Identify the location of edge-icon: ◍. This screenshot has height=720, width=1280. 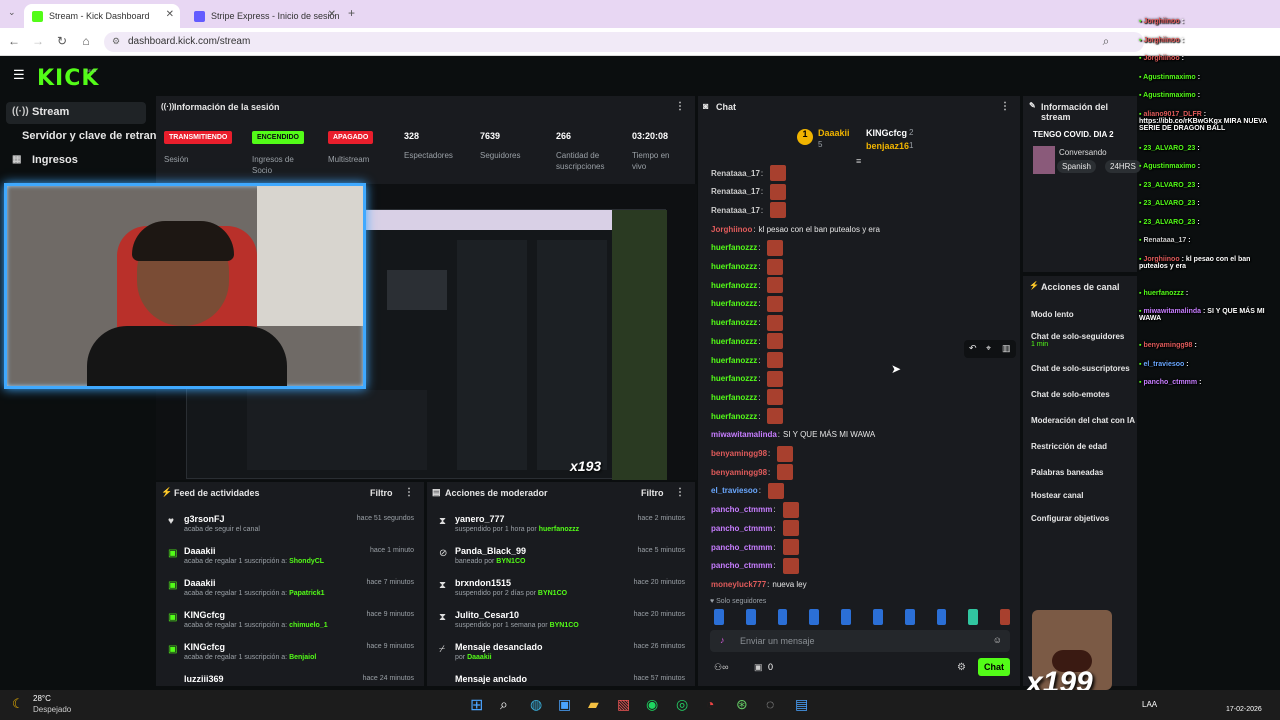
(536, 704).